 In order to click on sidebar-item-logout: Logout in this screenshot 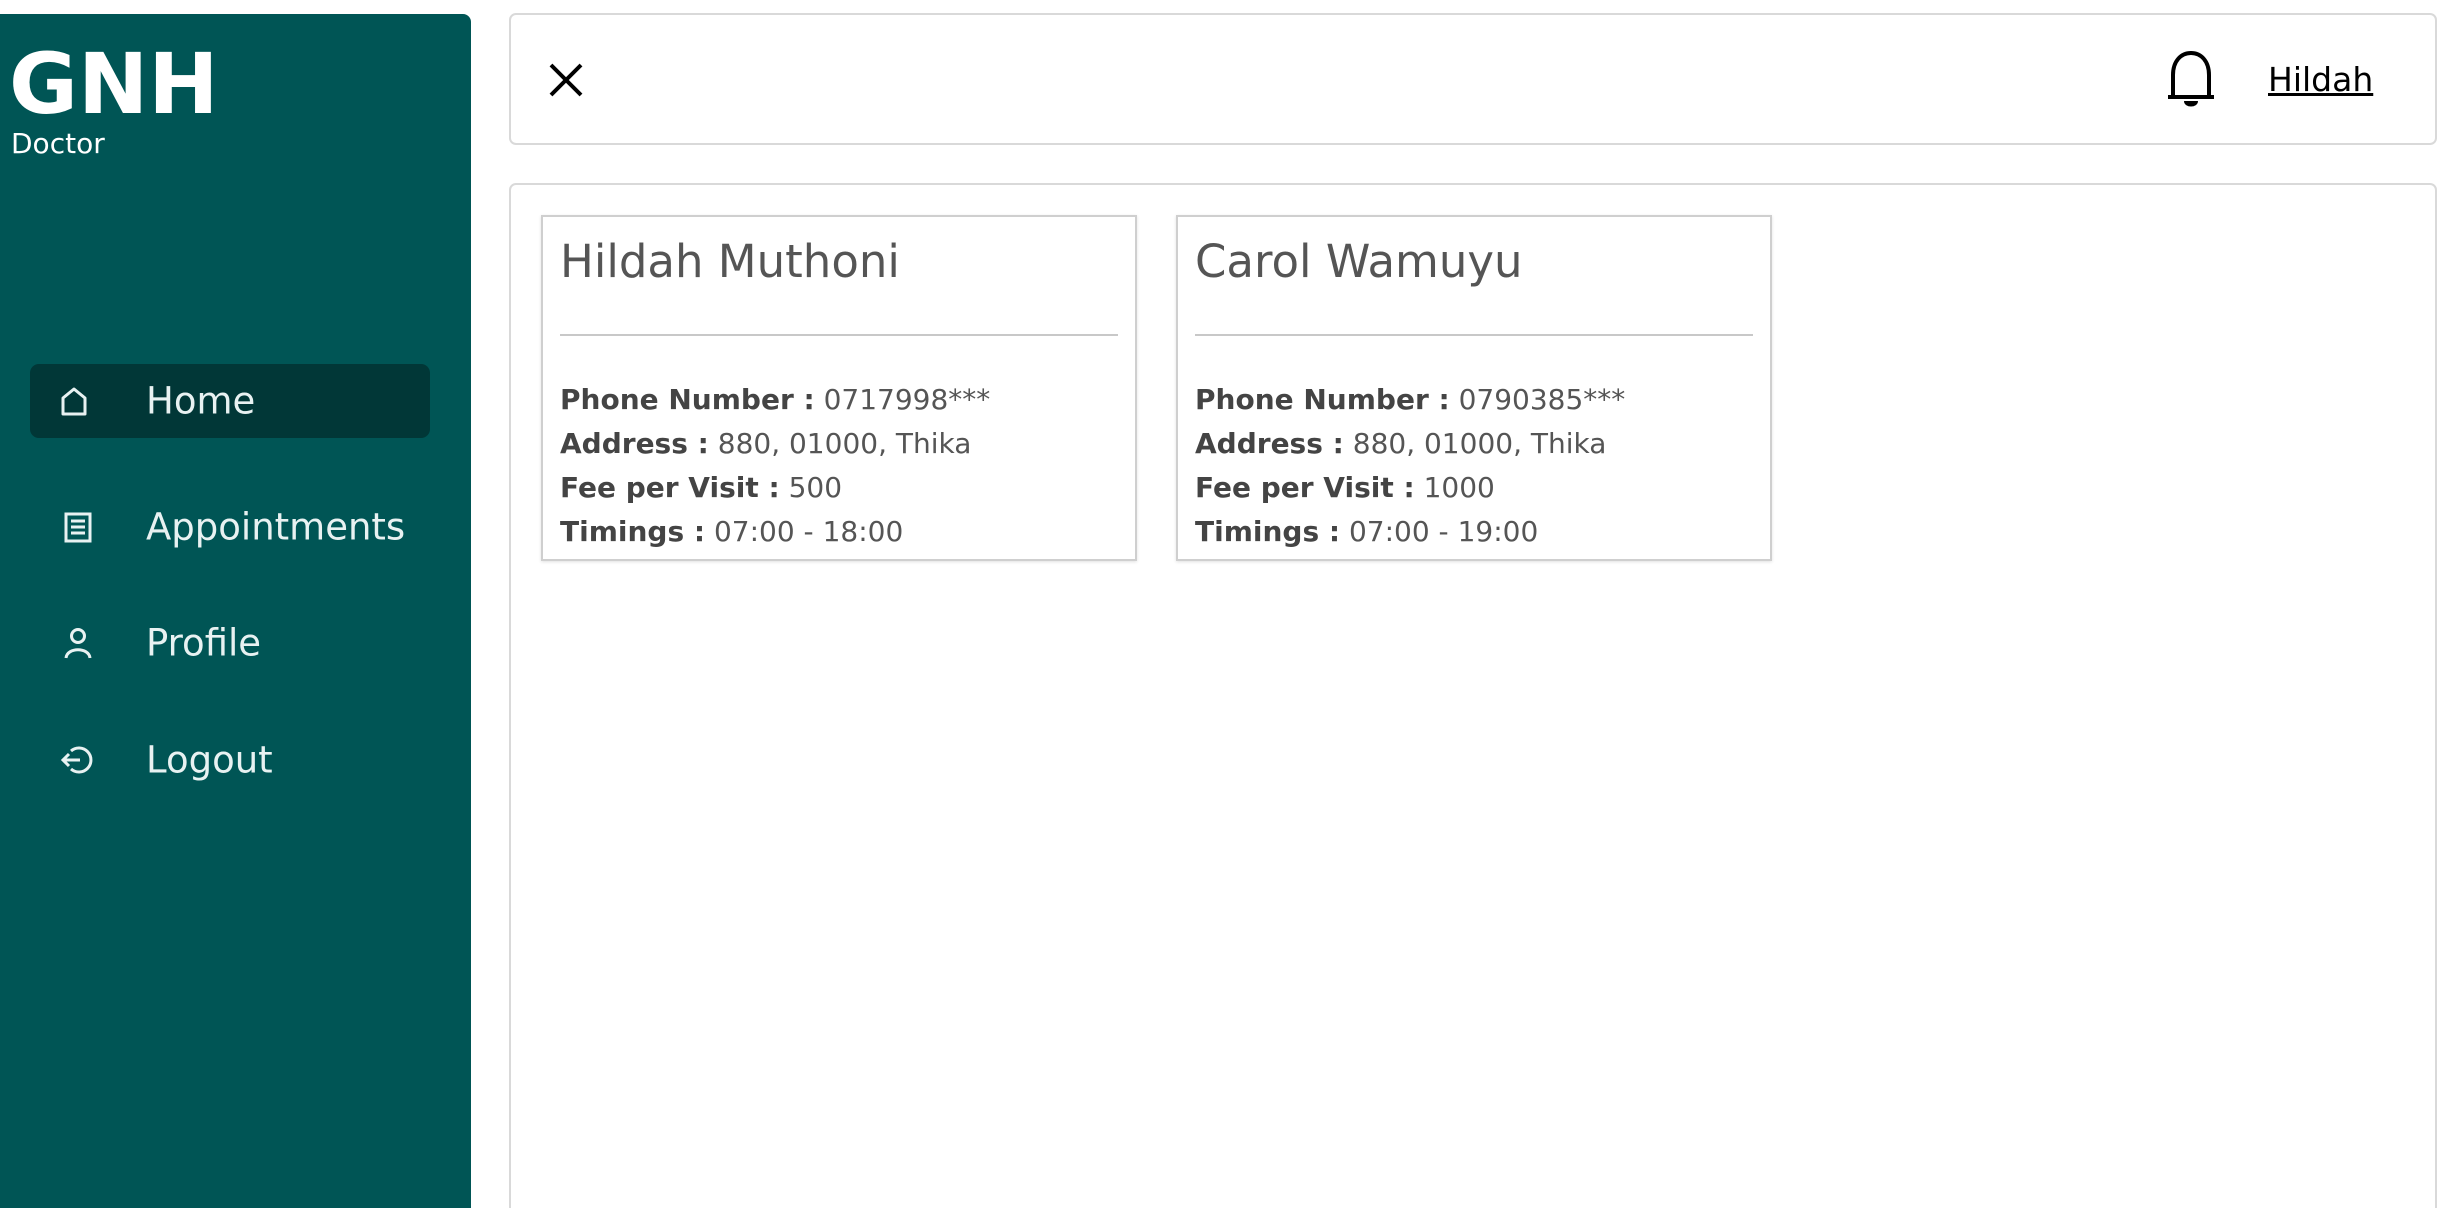, I will do `click(230, 760)`.